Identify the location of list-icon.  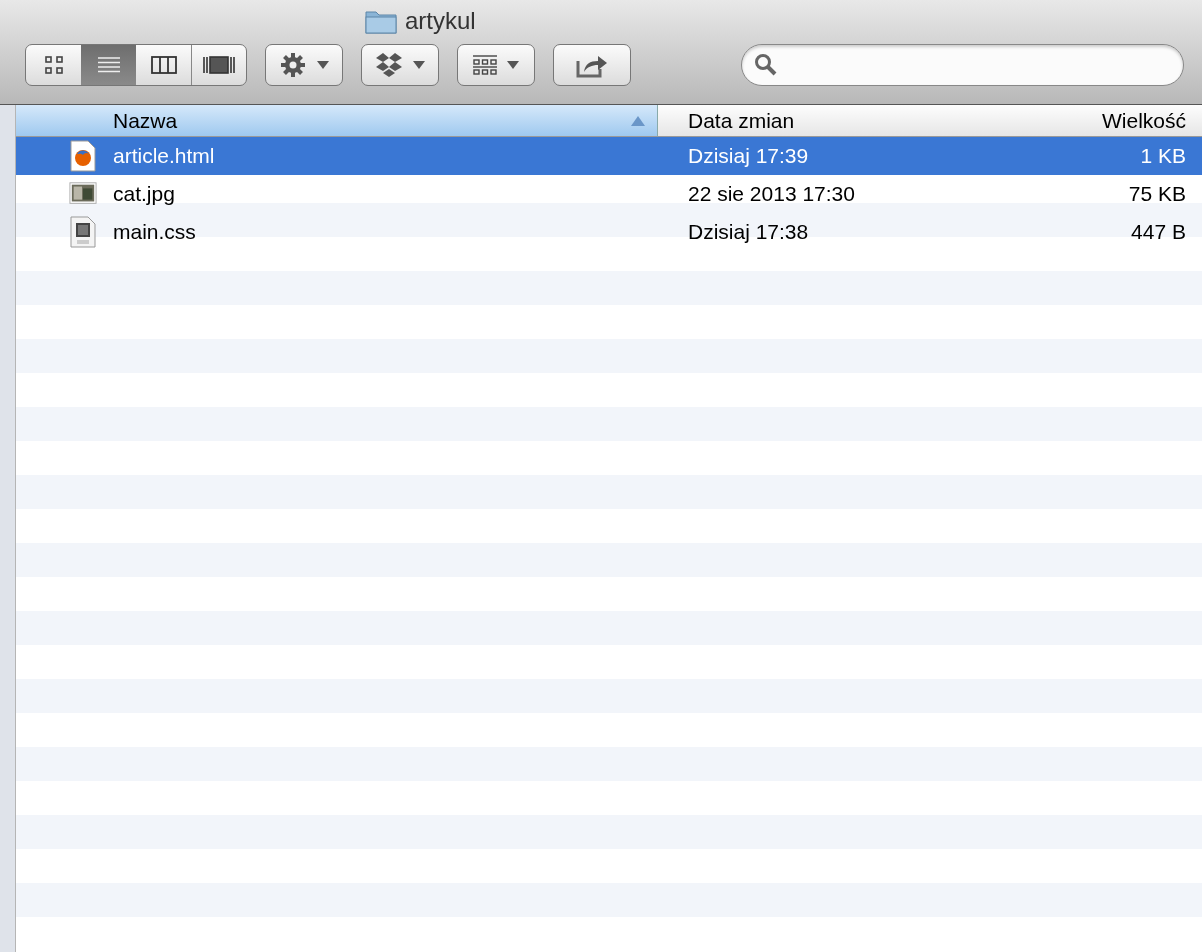
(108, 65).